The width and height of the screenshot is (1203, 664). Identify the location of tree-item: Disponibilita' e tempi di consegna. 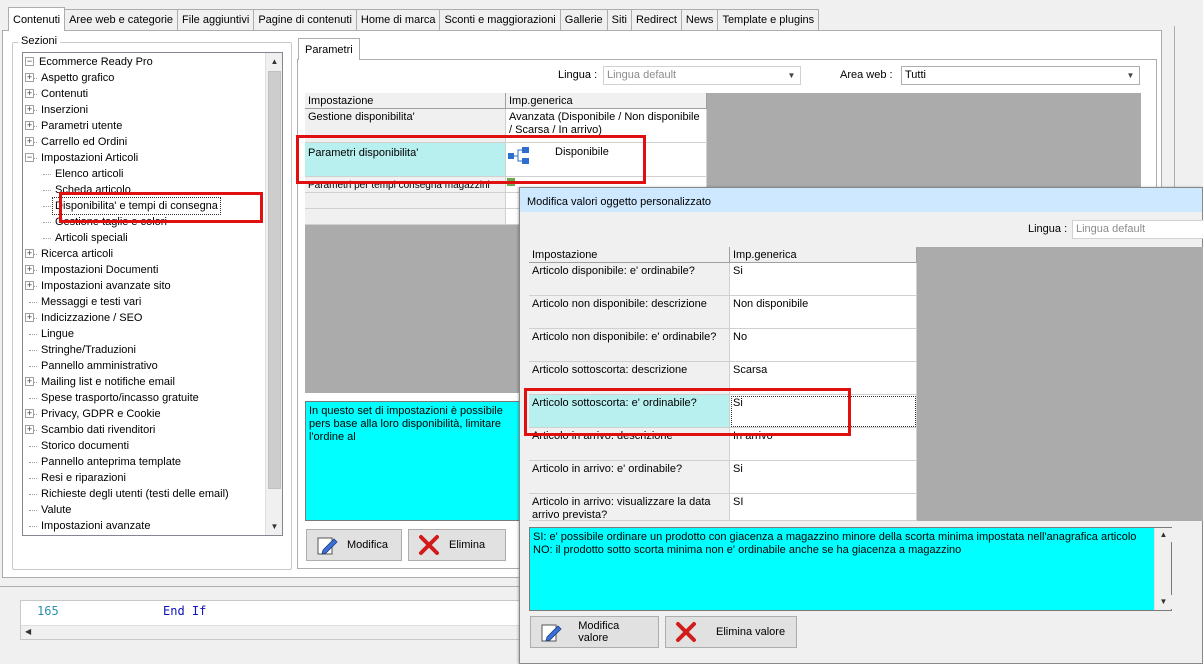
(143, 206).